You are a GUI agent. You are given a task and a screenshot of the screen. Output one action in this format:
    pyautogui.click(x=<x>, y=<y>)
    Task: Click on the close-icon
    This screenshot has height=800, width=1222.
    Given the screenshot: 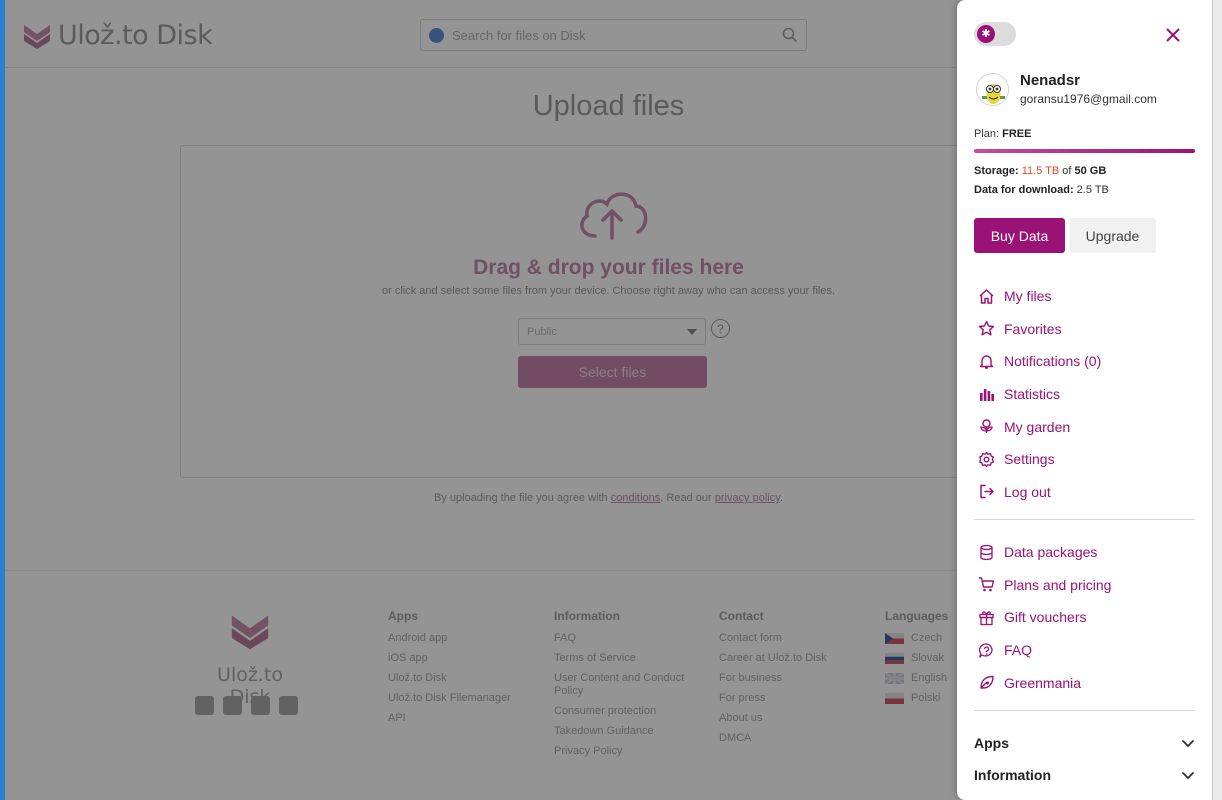 What is the action you would take?
    pyautogui.click(x=1173, y=35)
    